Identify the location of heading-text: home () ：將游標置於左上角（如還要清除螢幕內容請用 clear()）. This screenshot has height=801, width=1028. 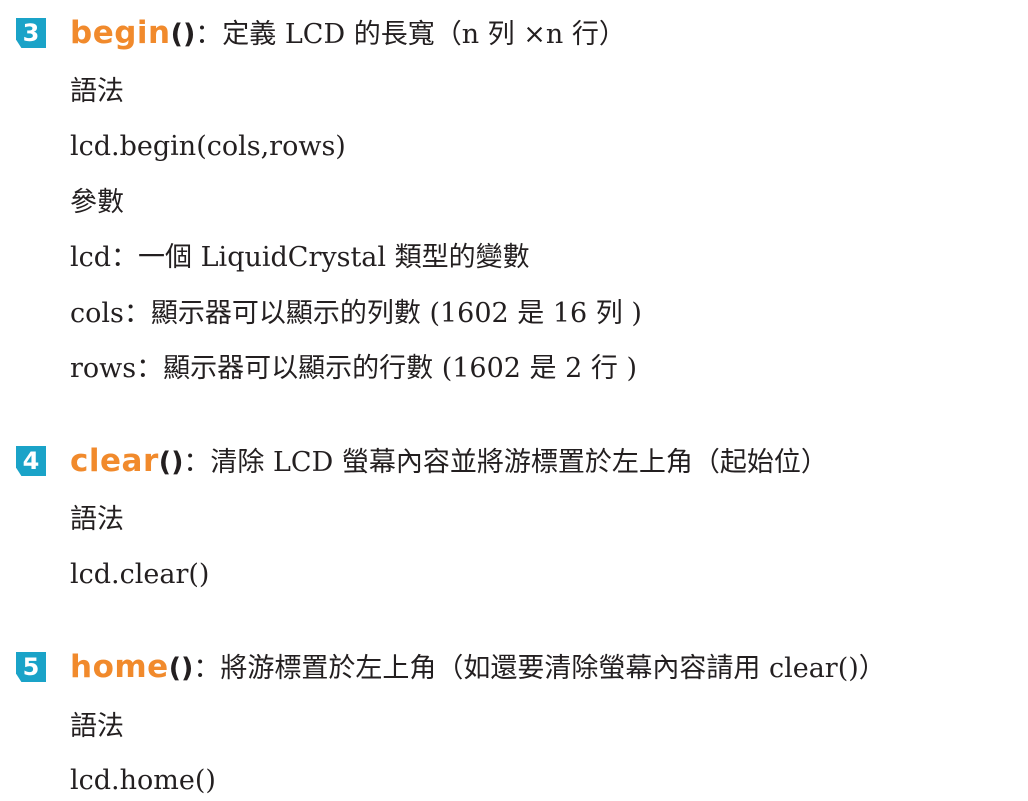
(478, 665).